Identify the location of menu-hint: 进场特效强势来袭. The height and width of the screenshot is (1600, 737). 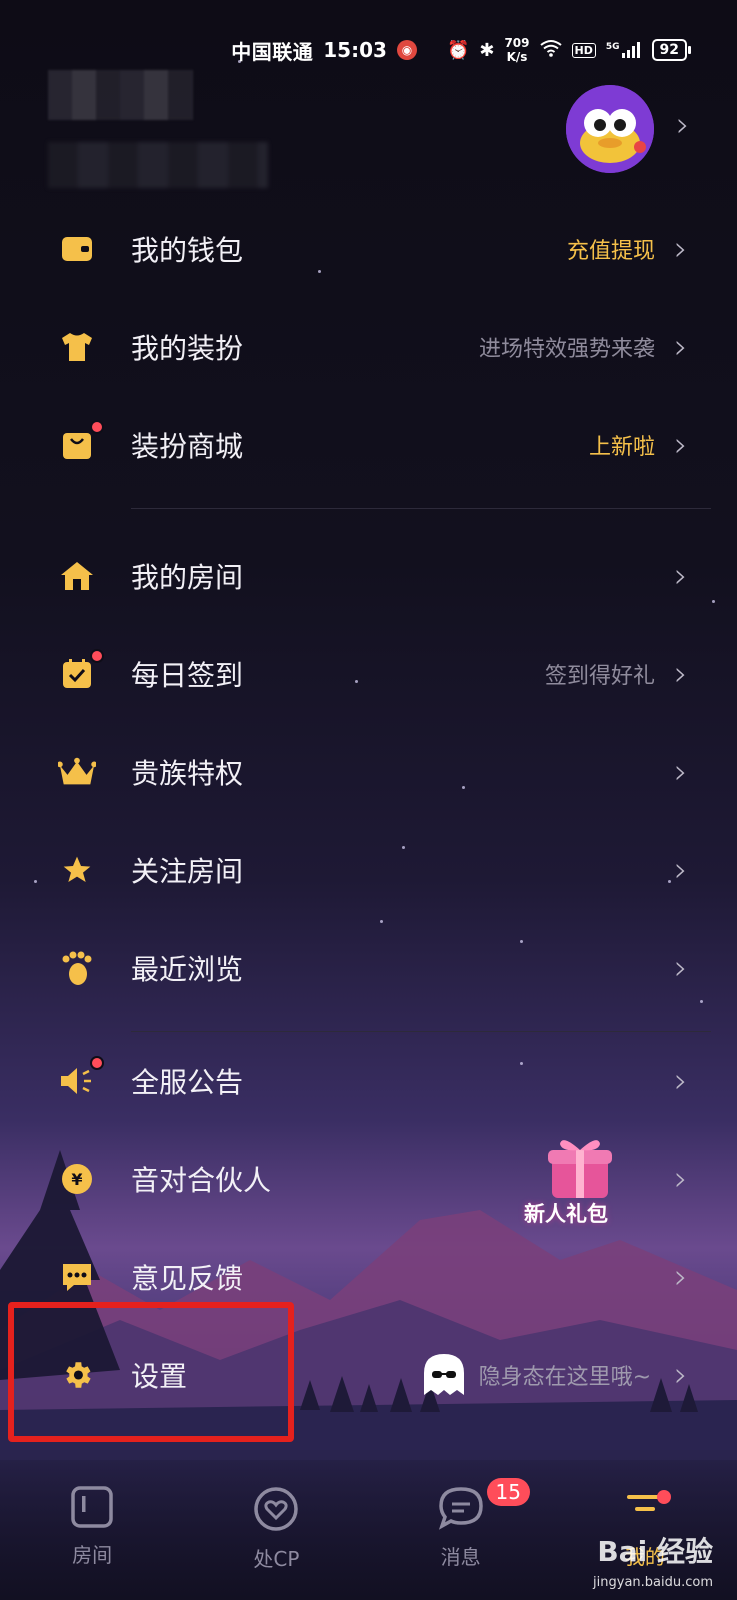
(566, 349).